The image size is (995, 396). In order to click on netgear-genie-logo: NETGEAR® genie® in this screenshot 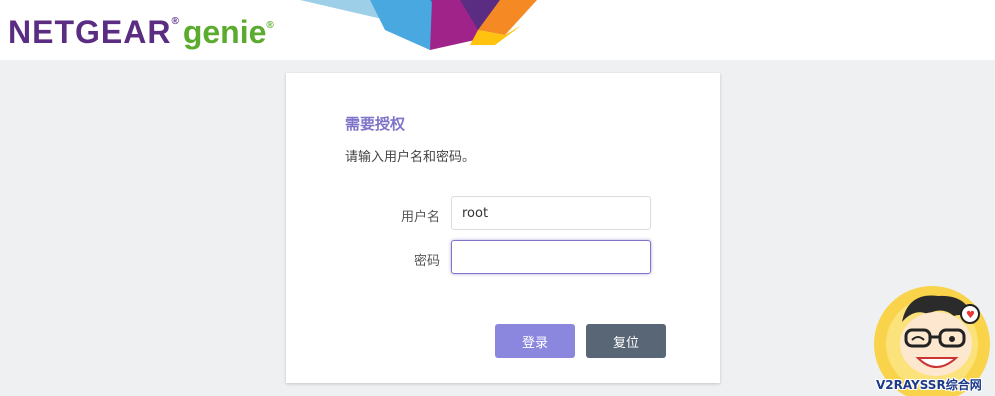, I will do `click(141, 32)`.